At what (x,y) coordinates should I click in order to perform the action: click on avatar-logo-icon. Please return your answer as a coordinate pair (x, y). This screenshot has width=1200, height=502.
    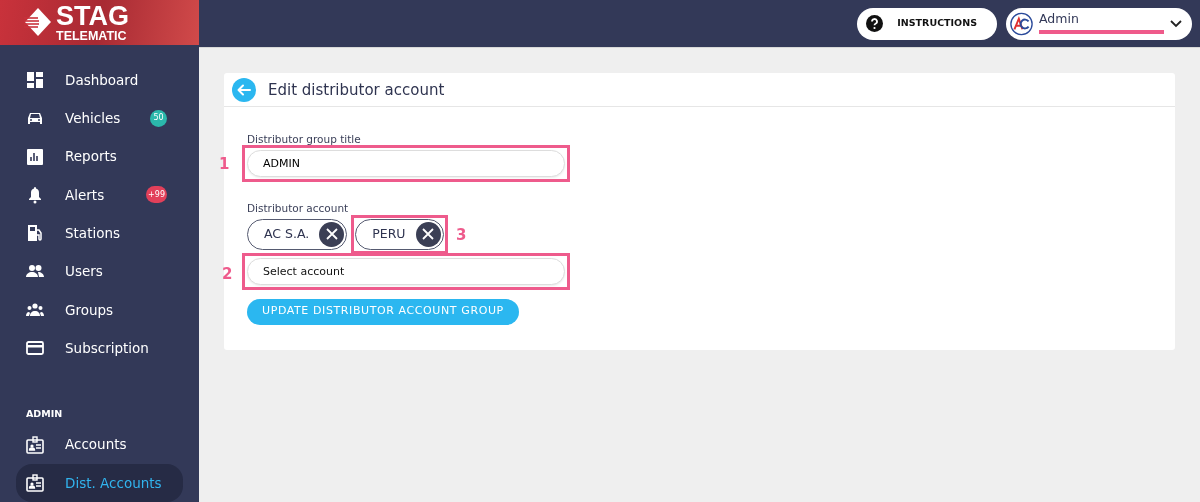
    Looking at the image, I should click on (1021, 23).